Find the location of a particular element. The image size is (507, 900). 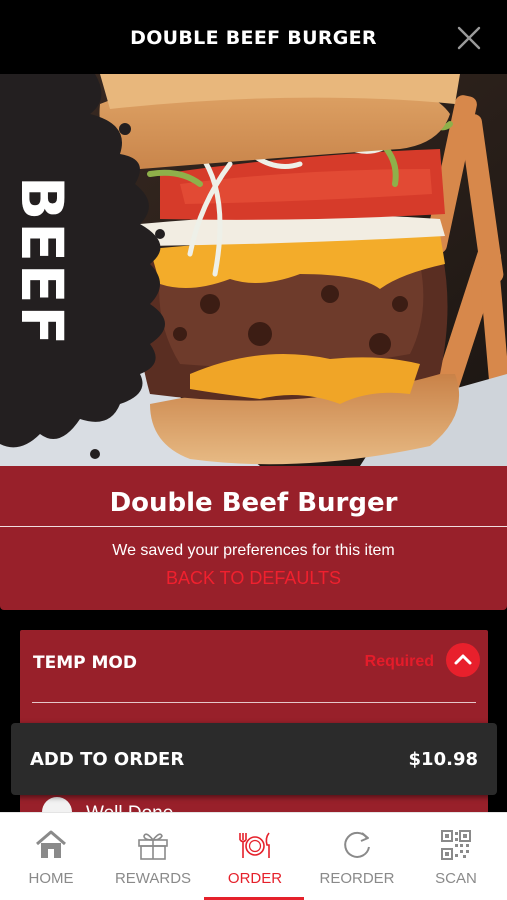

nav-item-reorder: REORDER is located at coordinates (357, 856).